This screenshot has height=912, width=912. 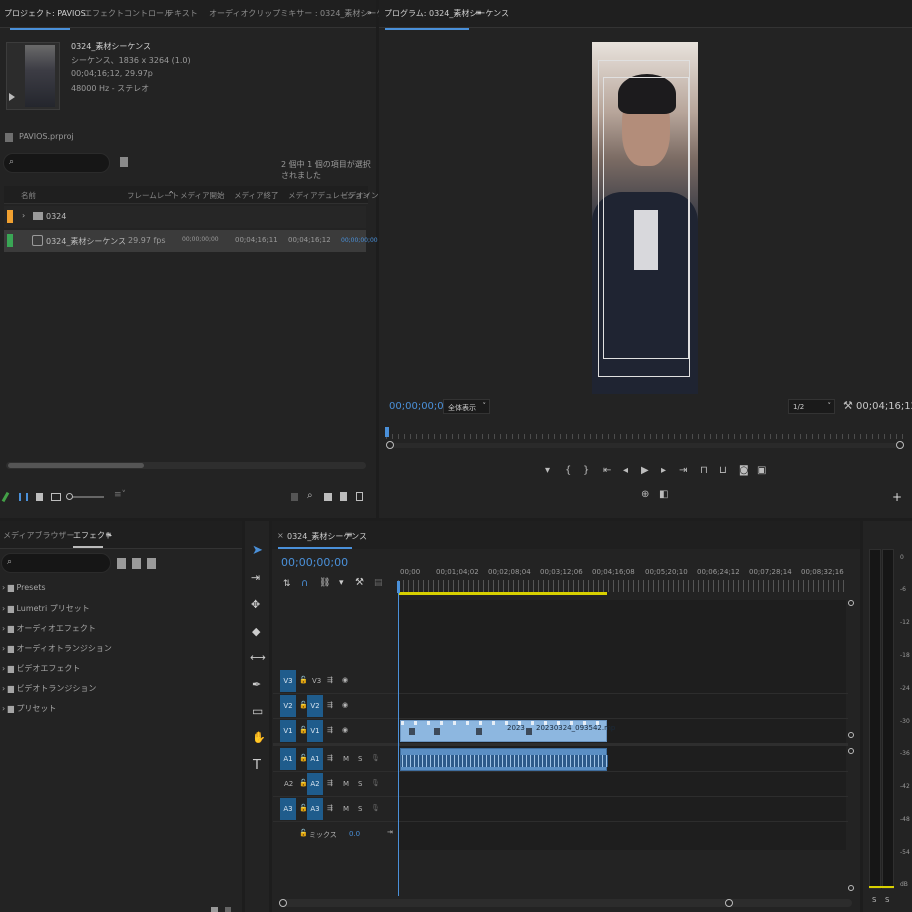 I want to click on project-search-input: ⌕, so click(x=56, y=163).